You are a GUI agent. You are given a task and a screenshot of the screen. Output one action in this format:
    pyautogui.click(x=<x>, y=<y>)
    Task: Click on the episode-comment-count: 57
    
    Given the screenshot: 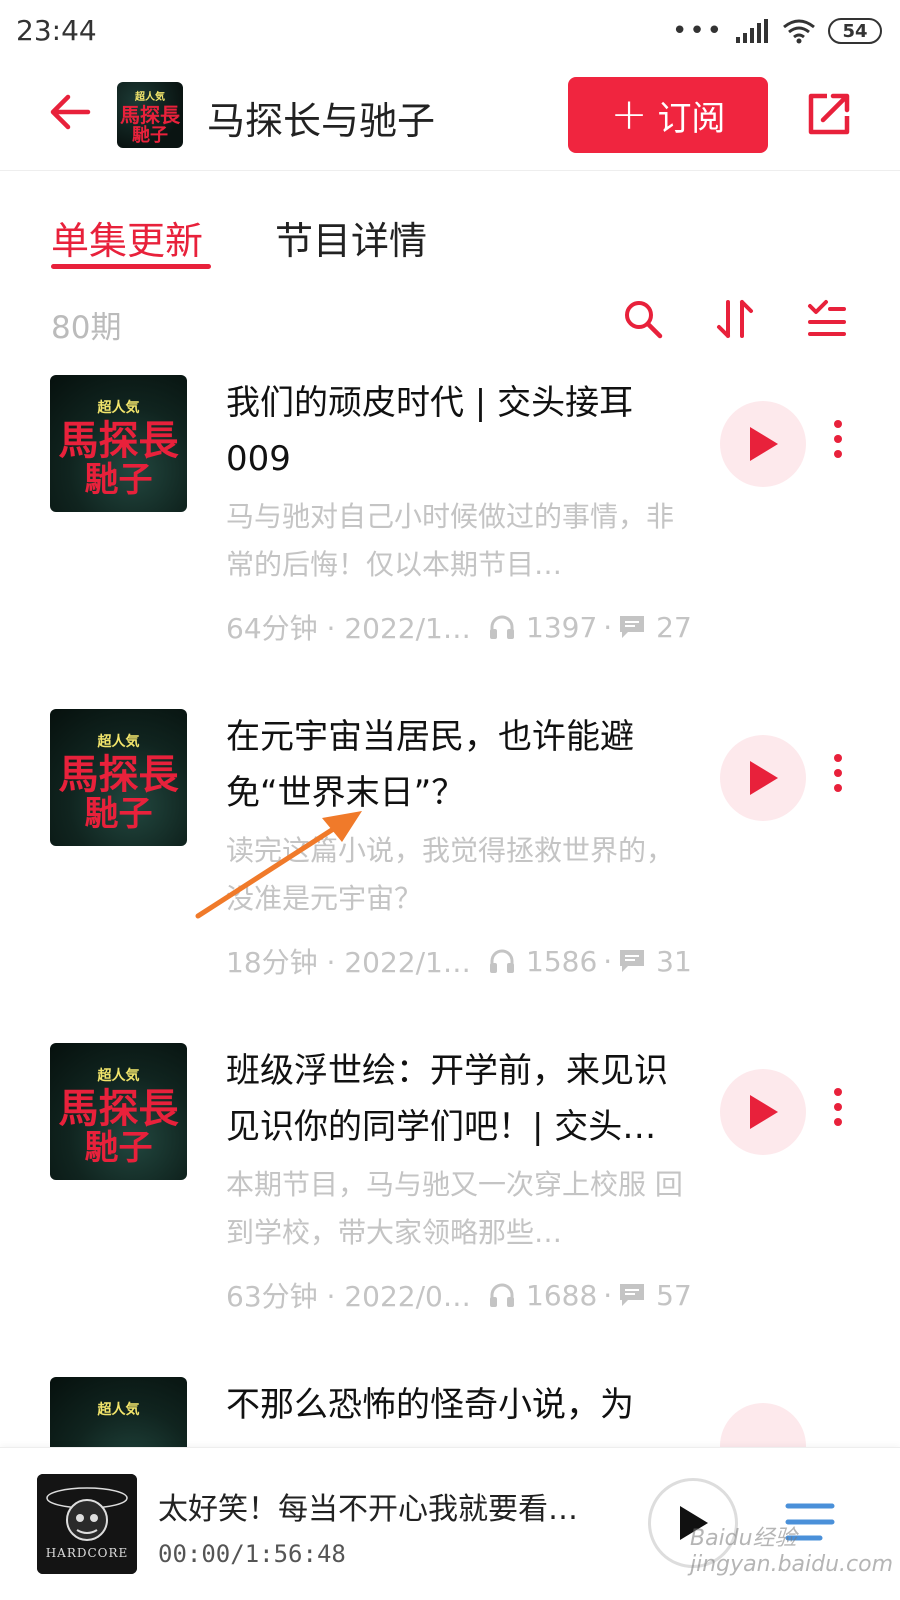 What is the action you would take?
    pyautogui.click(x=674, y=1295)
    